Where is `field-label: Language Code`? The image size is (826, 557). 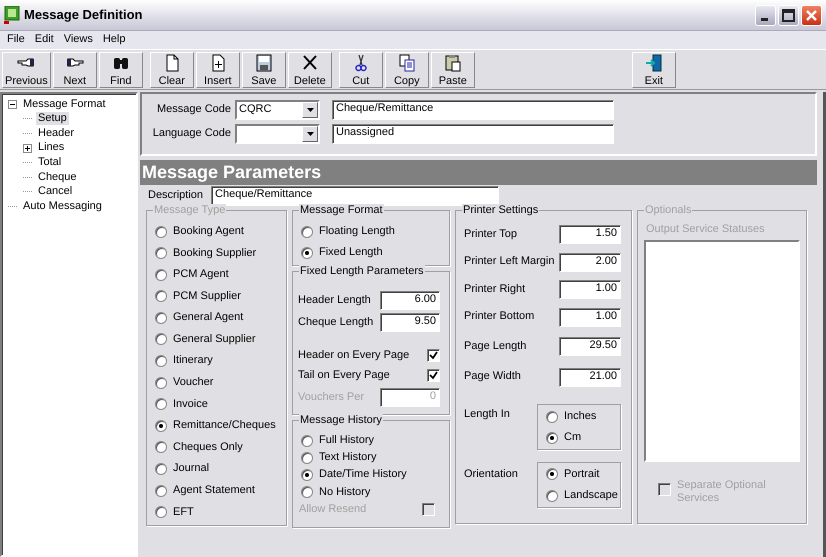
field-label: Language Code is located at coordinates (191, 134).